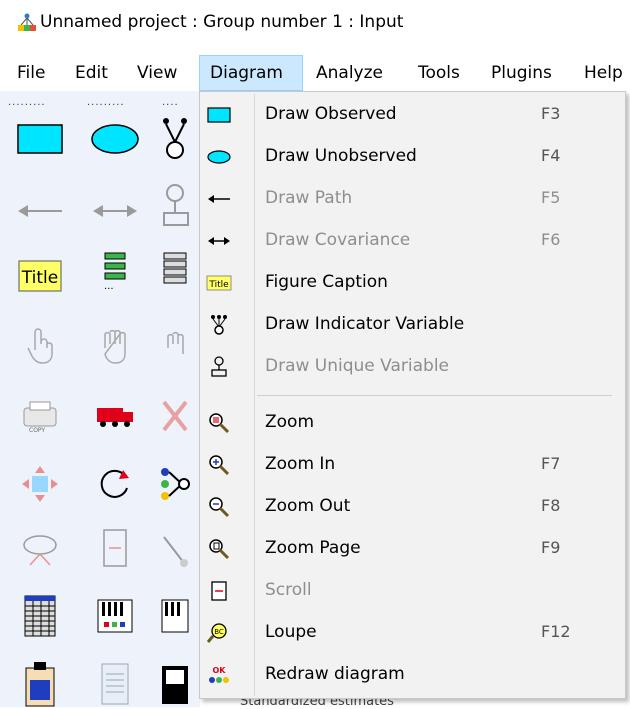  What do you see at coordinates (412, 465) in the screenshot?
I see `menu-item-zoom-in: Zoom In F7` at bounding box center [412, 465].